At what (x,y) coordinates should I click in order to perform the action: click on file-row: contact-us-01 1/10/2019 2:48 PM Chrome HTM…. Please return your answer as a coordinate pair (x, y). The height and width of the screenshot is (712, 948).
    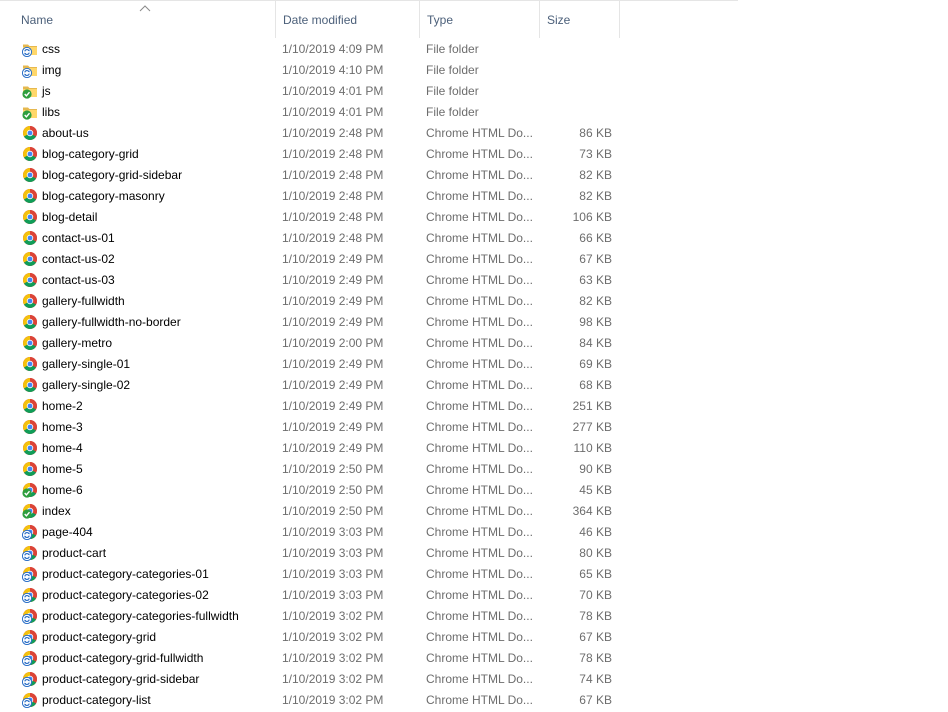
    Looking at the image, I should click on (370, 238).